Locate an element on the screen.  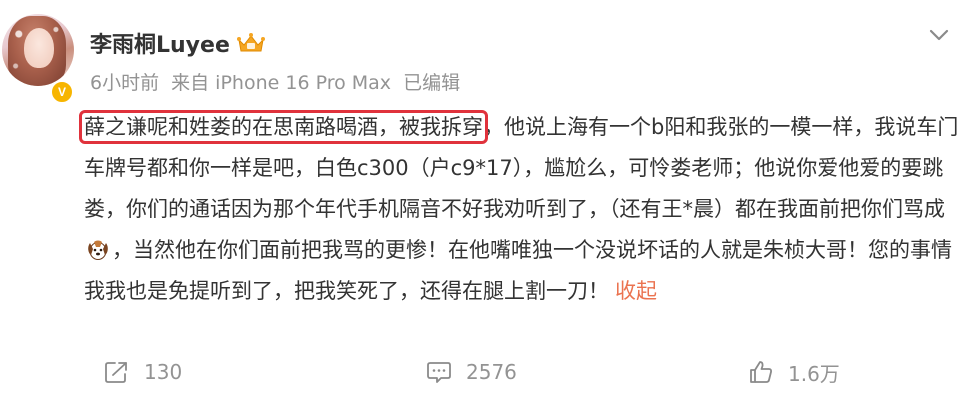
action-bar: 130 2576 1.6万 is located at coordinates (488, 372).